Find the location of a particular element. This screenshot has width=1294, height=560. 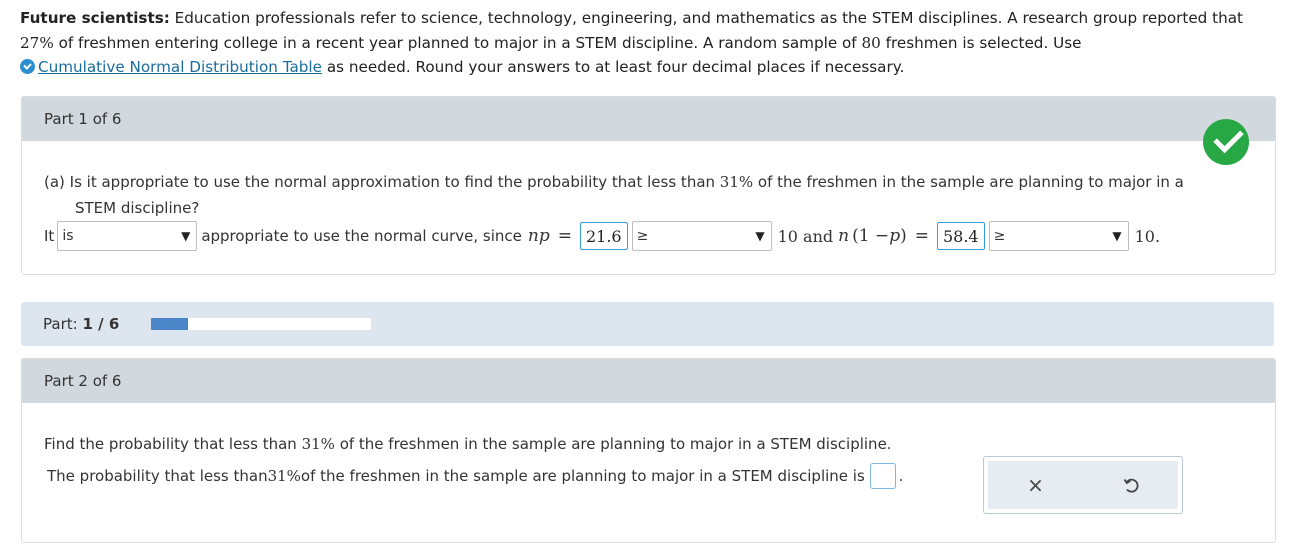

ten-and-text: 10 and is located at coordinates (805, 236).